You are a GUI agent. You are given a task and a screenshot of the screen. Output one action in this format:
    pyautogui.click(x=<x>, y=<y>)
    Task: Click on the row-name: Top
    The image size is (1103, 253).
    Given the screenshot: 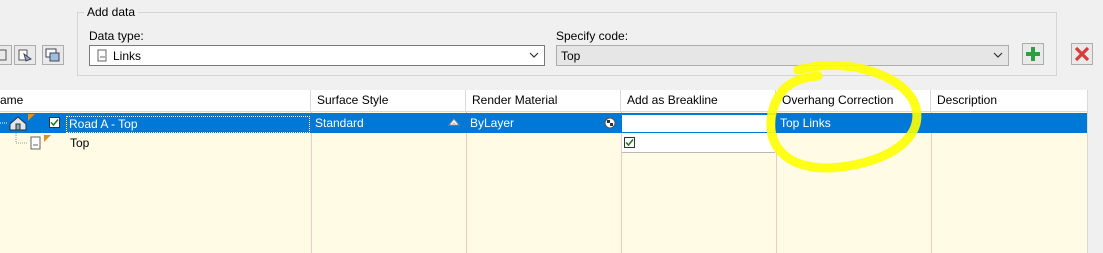 What is the action you would take?
    pyautogui.click(x=80, y=143)
    